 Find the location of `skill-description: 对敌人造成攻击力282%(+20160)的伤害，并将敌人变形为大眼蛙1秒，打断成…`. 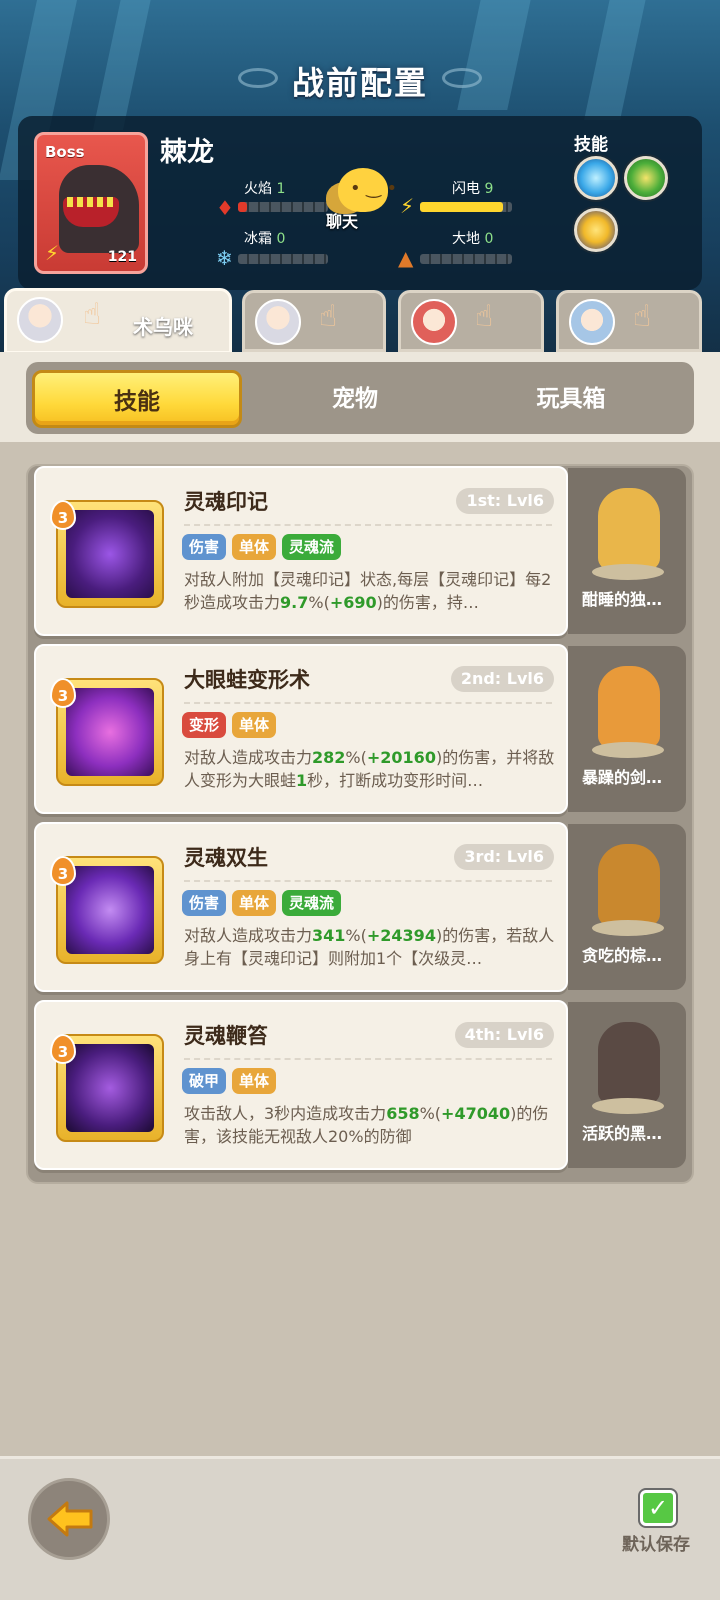

skill-description: 对敌人造成攻击力282%(+20160)的伤害，并将敌人变形为大眼蛙1秒，打断成… is located at coordinates (369, 769).